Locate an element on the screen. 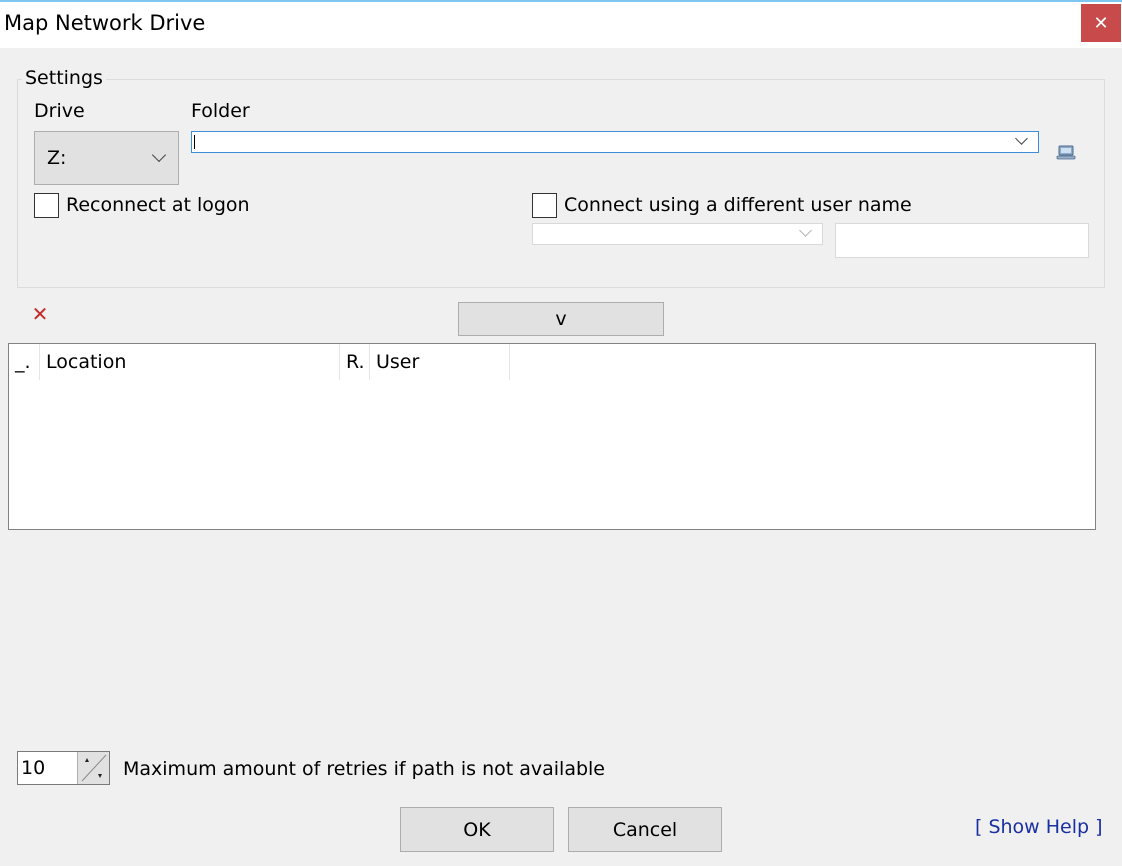  different-user-checkbox is located at coordinates (544, 205).